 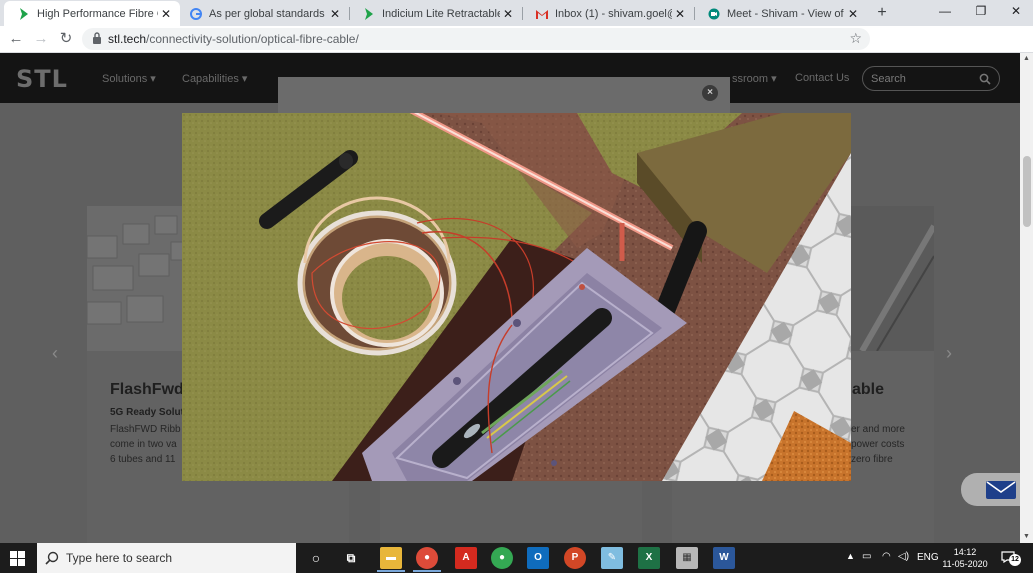 I want to click on tab-high-performance-fibre: High Performance Fibre Optic ✕, so click(x=92, y=13).